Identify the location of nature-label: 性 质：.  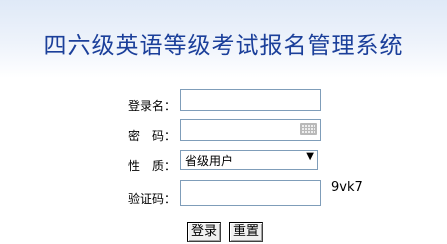
(151, 166).